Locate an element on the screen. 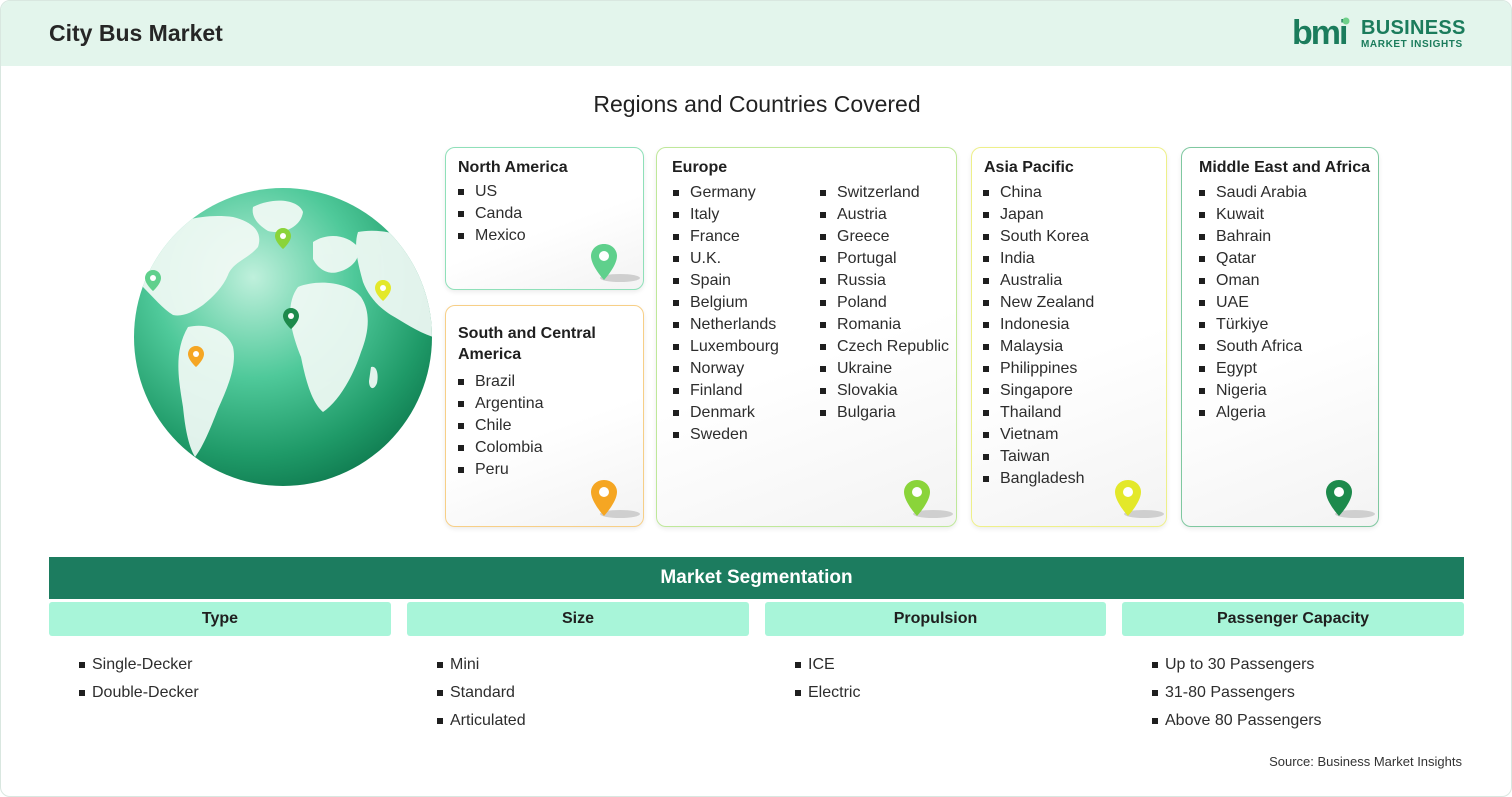  list-item: Australia is located at coordinates (1038, 281).